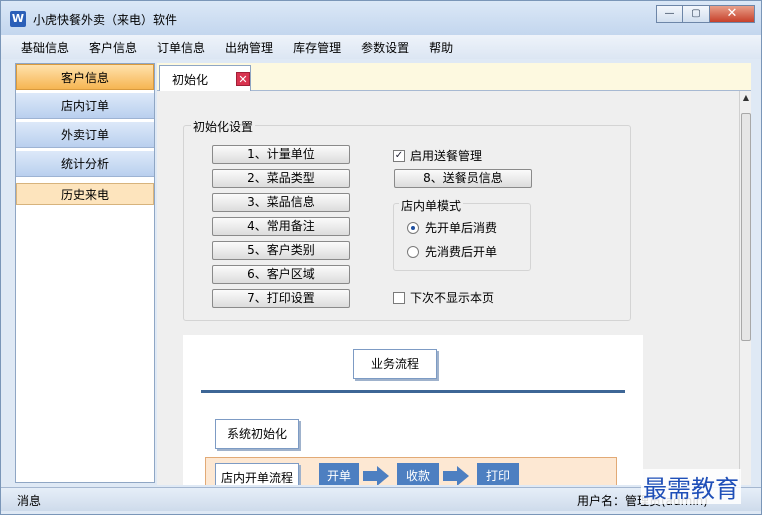 This screenshot has width=762, height=515. I want to click on close-button: ✕, so click(732, 14).